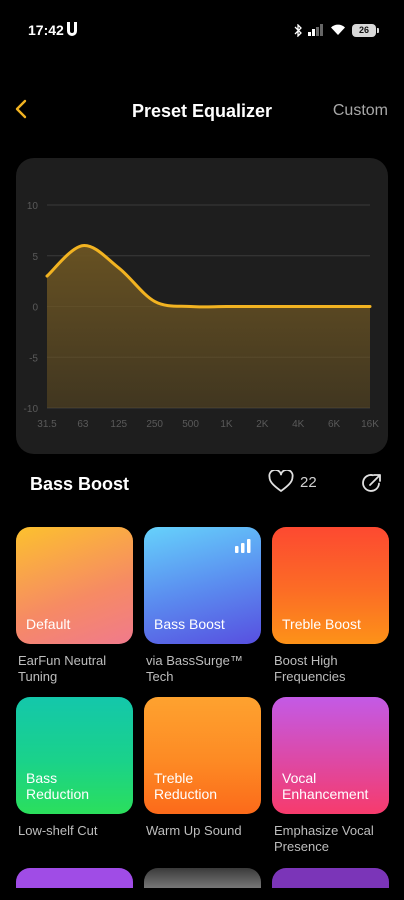  What do you see at coordinates (154, 424) in the screenshot?
I see `x-tick-label: 250` at bounding box center [154, 424].